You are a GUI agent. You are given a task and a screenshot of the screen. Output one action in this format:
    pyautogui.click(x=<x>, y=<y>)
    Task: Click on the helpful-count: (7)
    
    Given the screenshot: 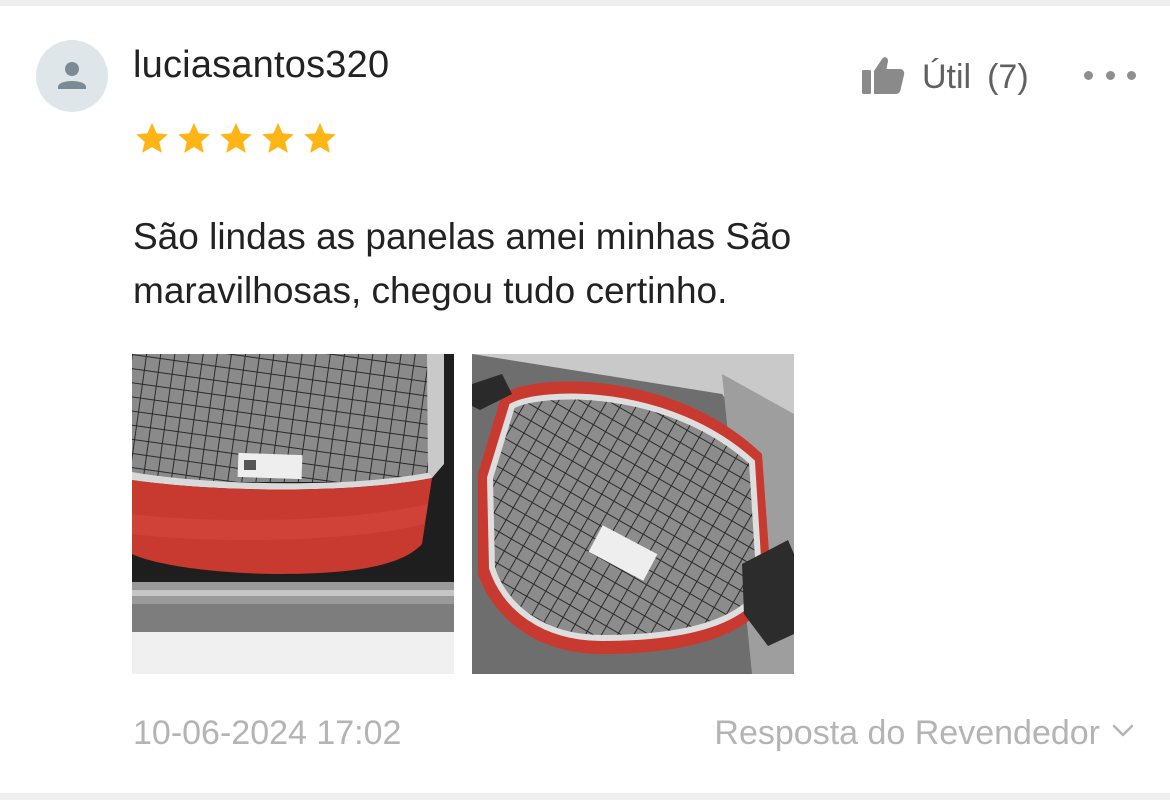 What is the action you would take?
    pyautogui.click(x=1008, y=76)
    